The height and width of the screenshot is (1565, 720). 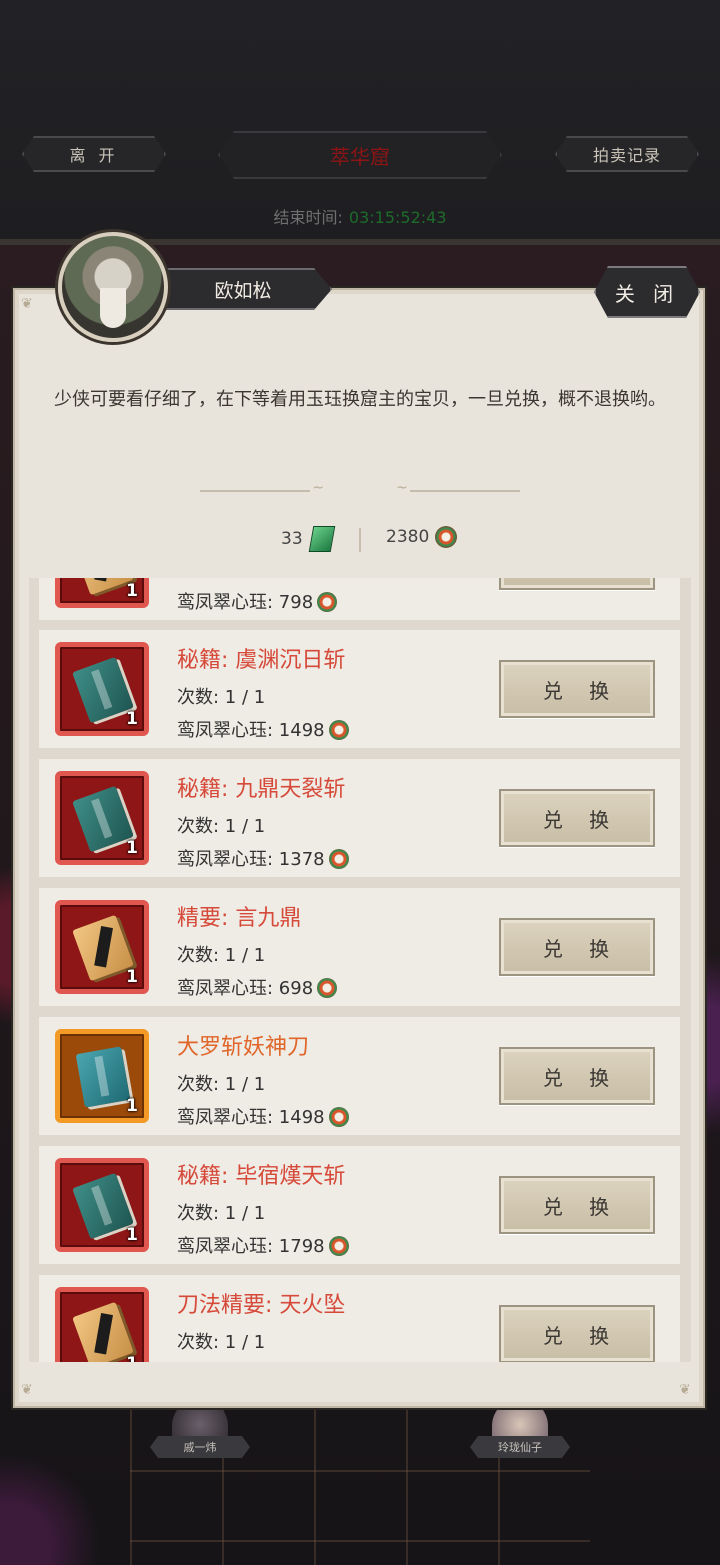 I want to click on list-item: 1 秘籍: 虞渊沉日斩 次数: 1 / 1 鸾凤翠心珏: 1498 兑 换, so click(x=359, y=689).